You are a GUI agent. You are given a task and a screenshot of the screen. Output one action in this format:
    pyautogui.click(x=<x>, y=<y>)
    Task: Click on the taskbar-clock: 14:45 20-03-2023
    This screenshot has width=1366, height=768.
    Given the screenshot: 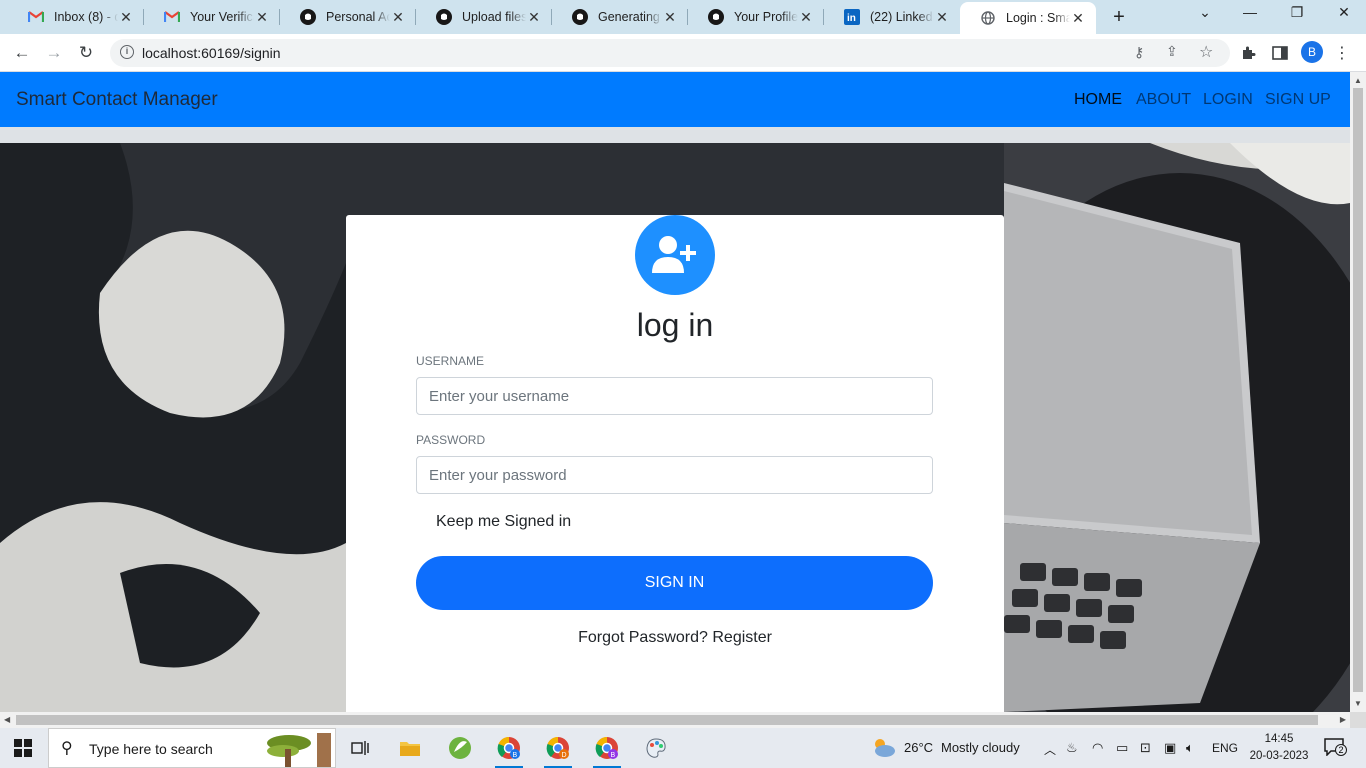 What is the action you would take?
    pyautogui.click(x=1279, y=748)
    